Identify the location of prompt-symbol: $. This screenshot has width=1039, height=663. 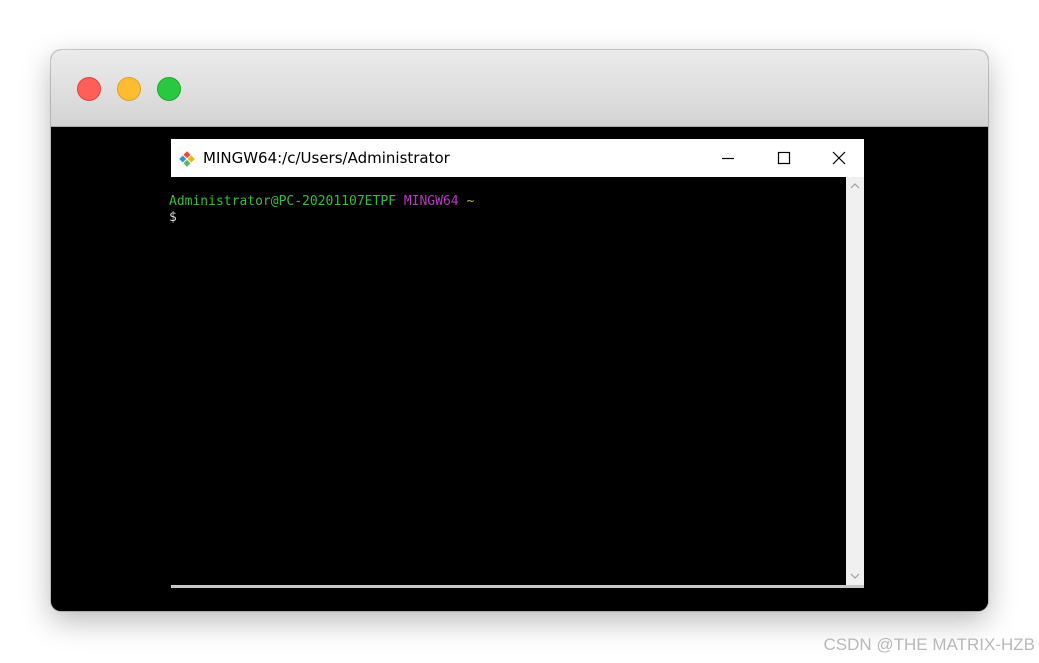
(173, 217).